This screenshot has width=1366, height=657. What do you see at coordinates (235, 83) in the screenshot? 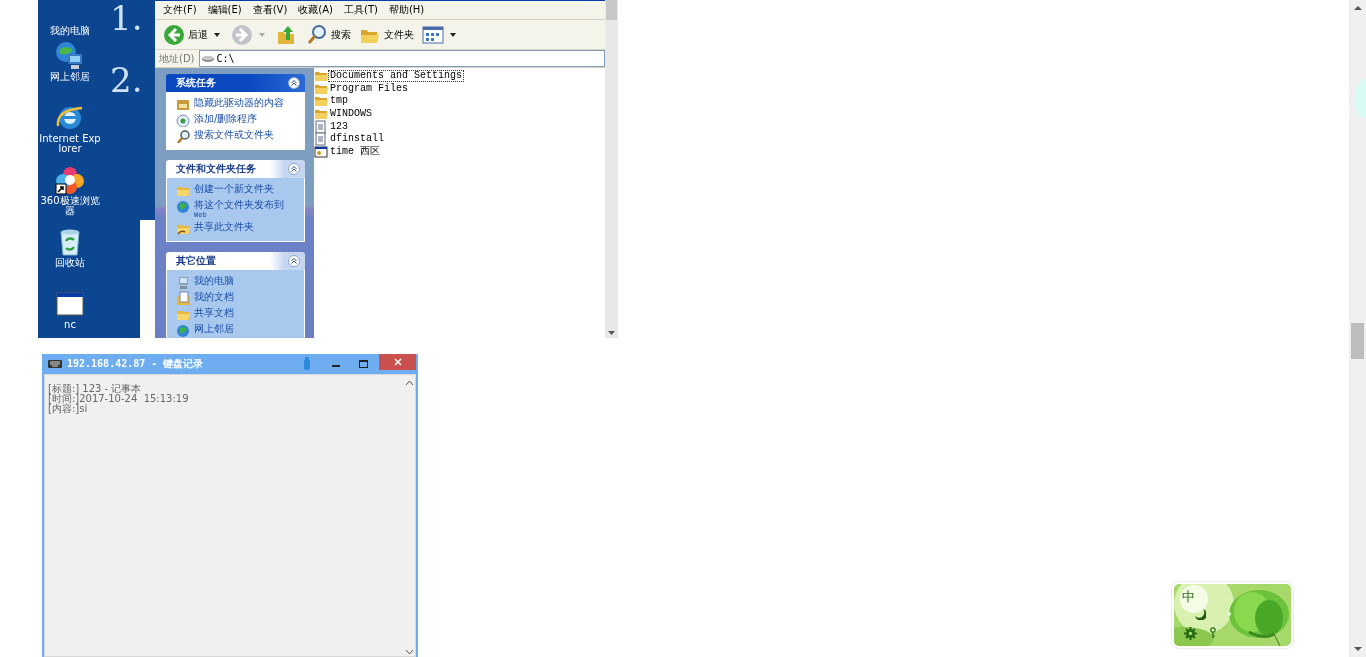
I see `panel-header: 系统任务` at bounding box center [235, 83].